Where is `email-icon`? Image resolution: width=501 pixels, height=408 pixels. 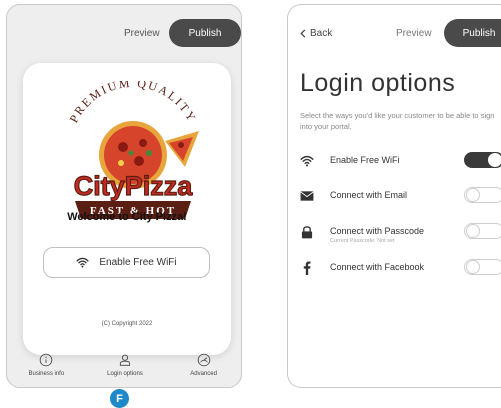 email-icon is located at coordinates (307, 196).